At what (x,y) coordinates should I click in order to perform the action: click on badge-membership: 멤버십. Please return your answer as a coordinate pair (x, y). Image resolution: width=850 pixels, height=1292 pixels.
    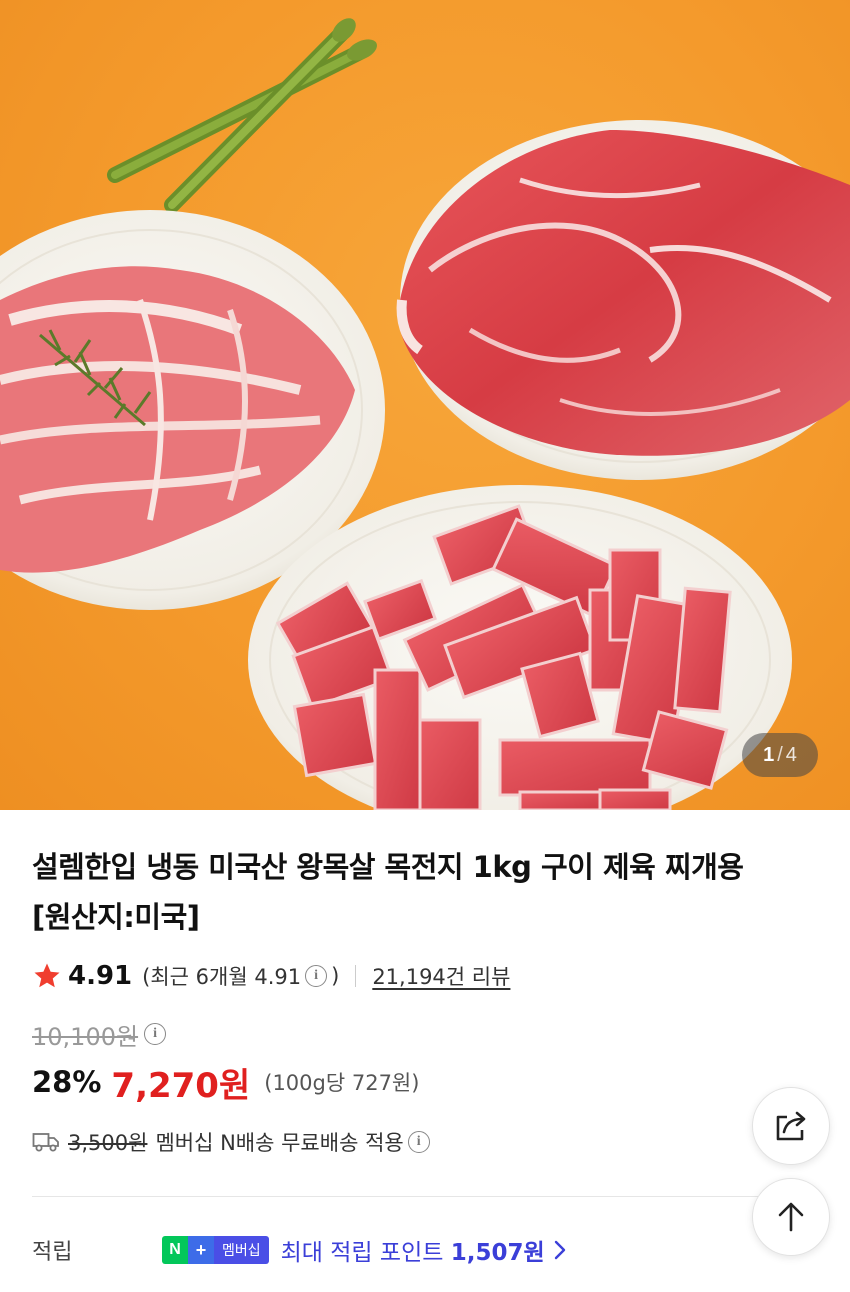
    Looking at the image, I should click on (241, 1250).